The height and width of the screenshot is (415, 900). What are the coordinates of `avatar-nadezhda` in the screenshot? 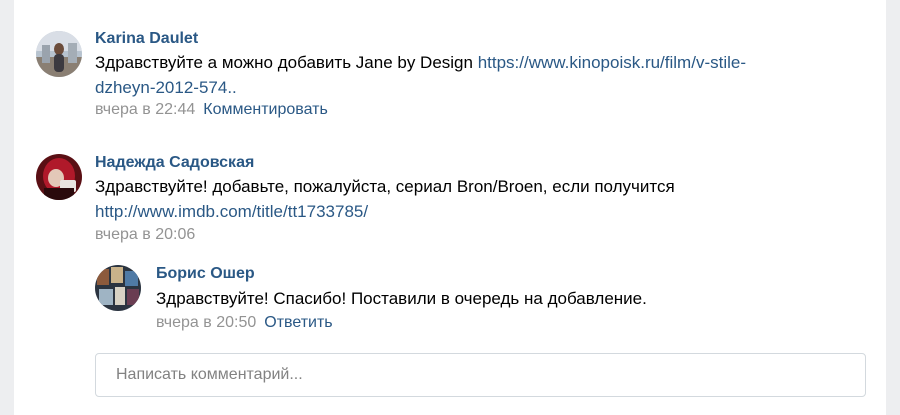 It's located at (59, 177).